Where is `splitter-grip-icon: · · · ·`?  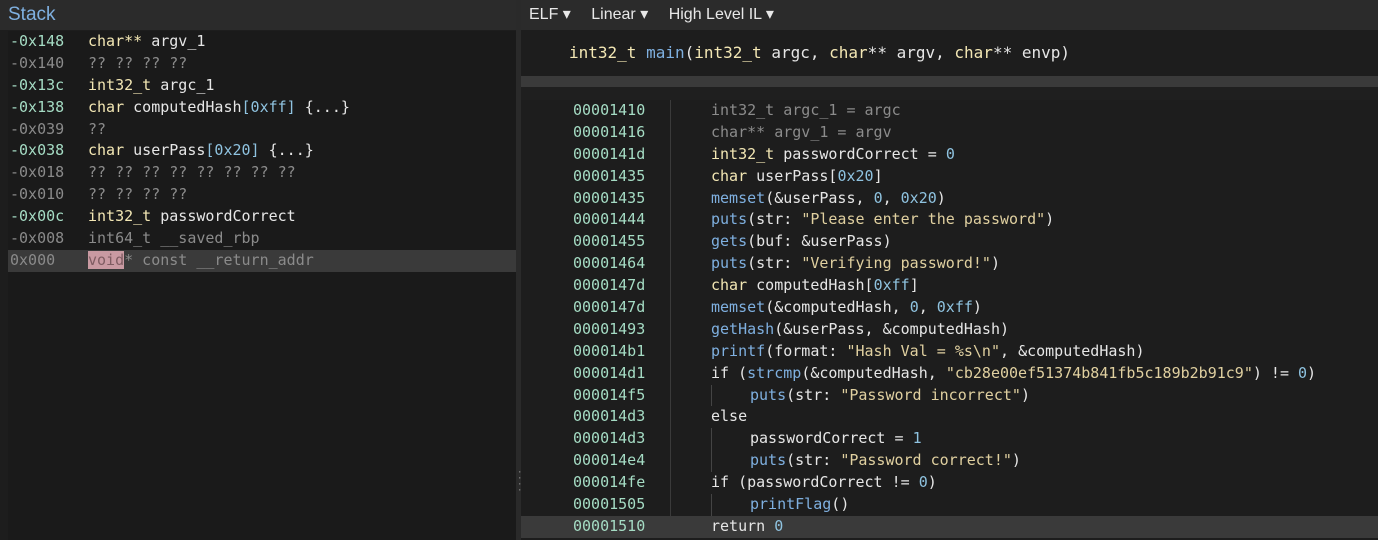 splitter-grip-icon: · · · · is located at coordinates (519, 482).